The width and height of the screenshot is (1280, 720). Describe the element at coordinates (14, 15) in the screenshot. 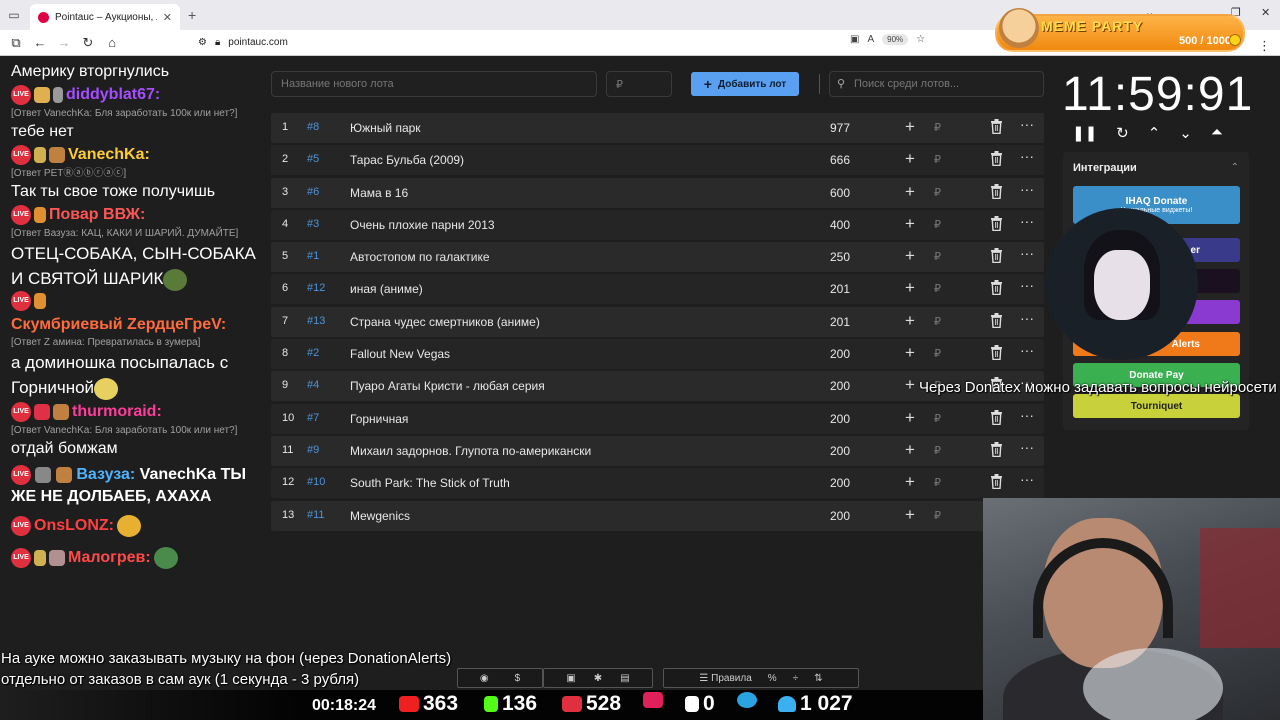

I see `window-menu-icon: ▭` at that location.